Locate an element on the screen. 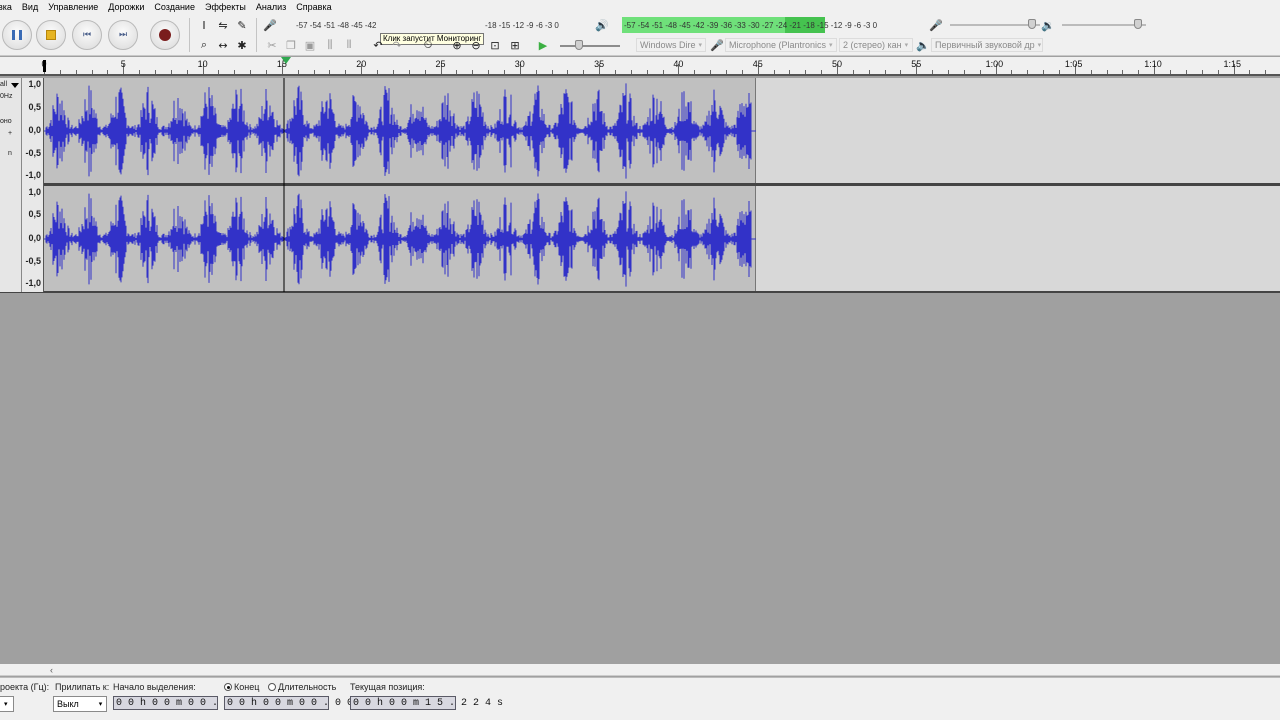 This screenshot has width=1280, height=720. length-radio: Длительность is located at coordinates (302, 687).